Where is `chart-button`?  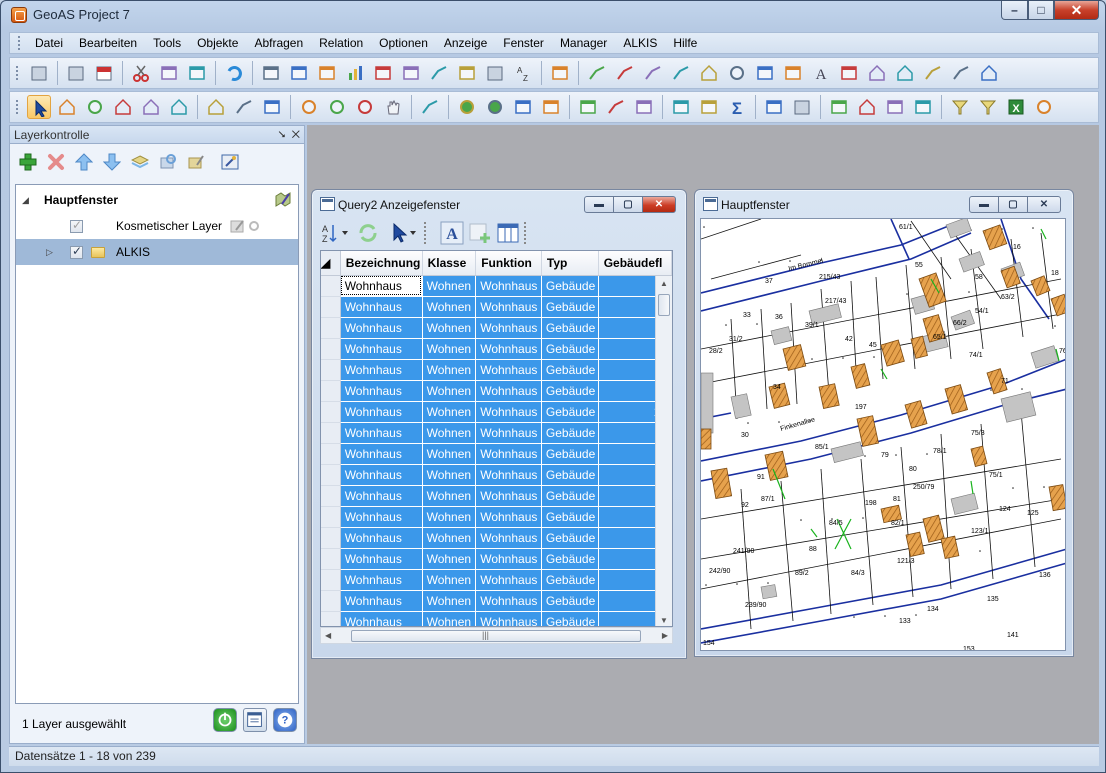
chart-button is located at coordinates (355, 73).